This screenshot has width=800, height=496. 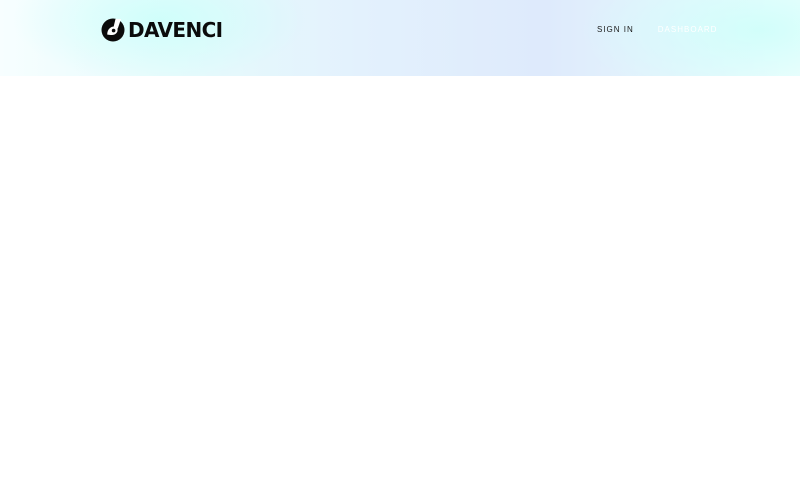 I want to click on logo-link: DAVENCI, so click(x=162, y=30).